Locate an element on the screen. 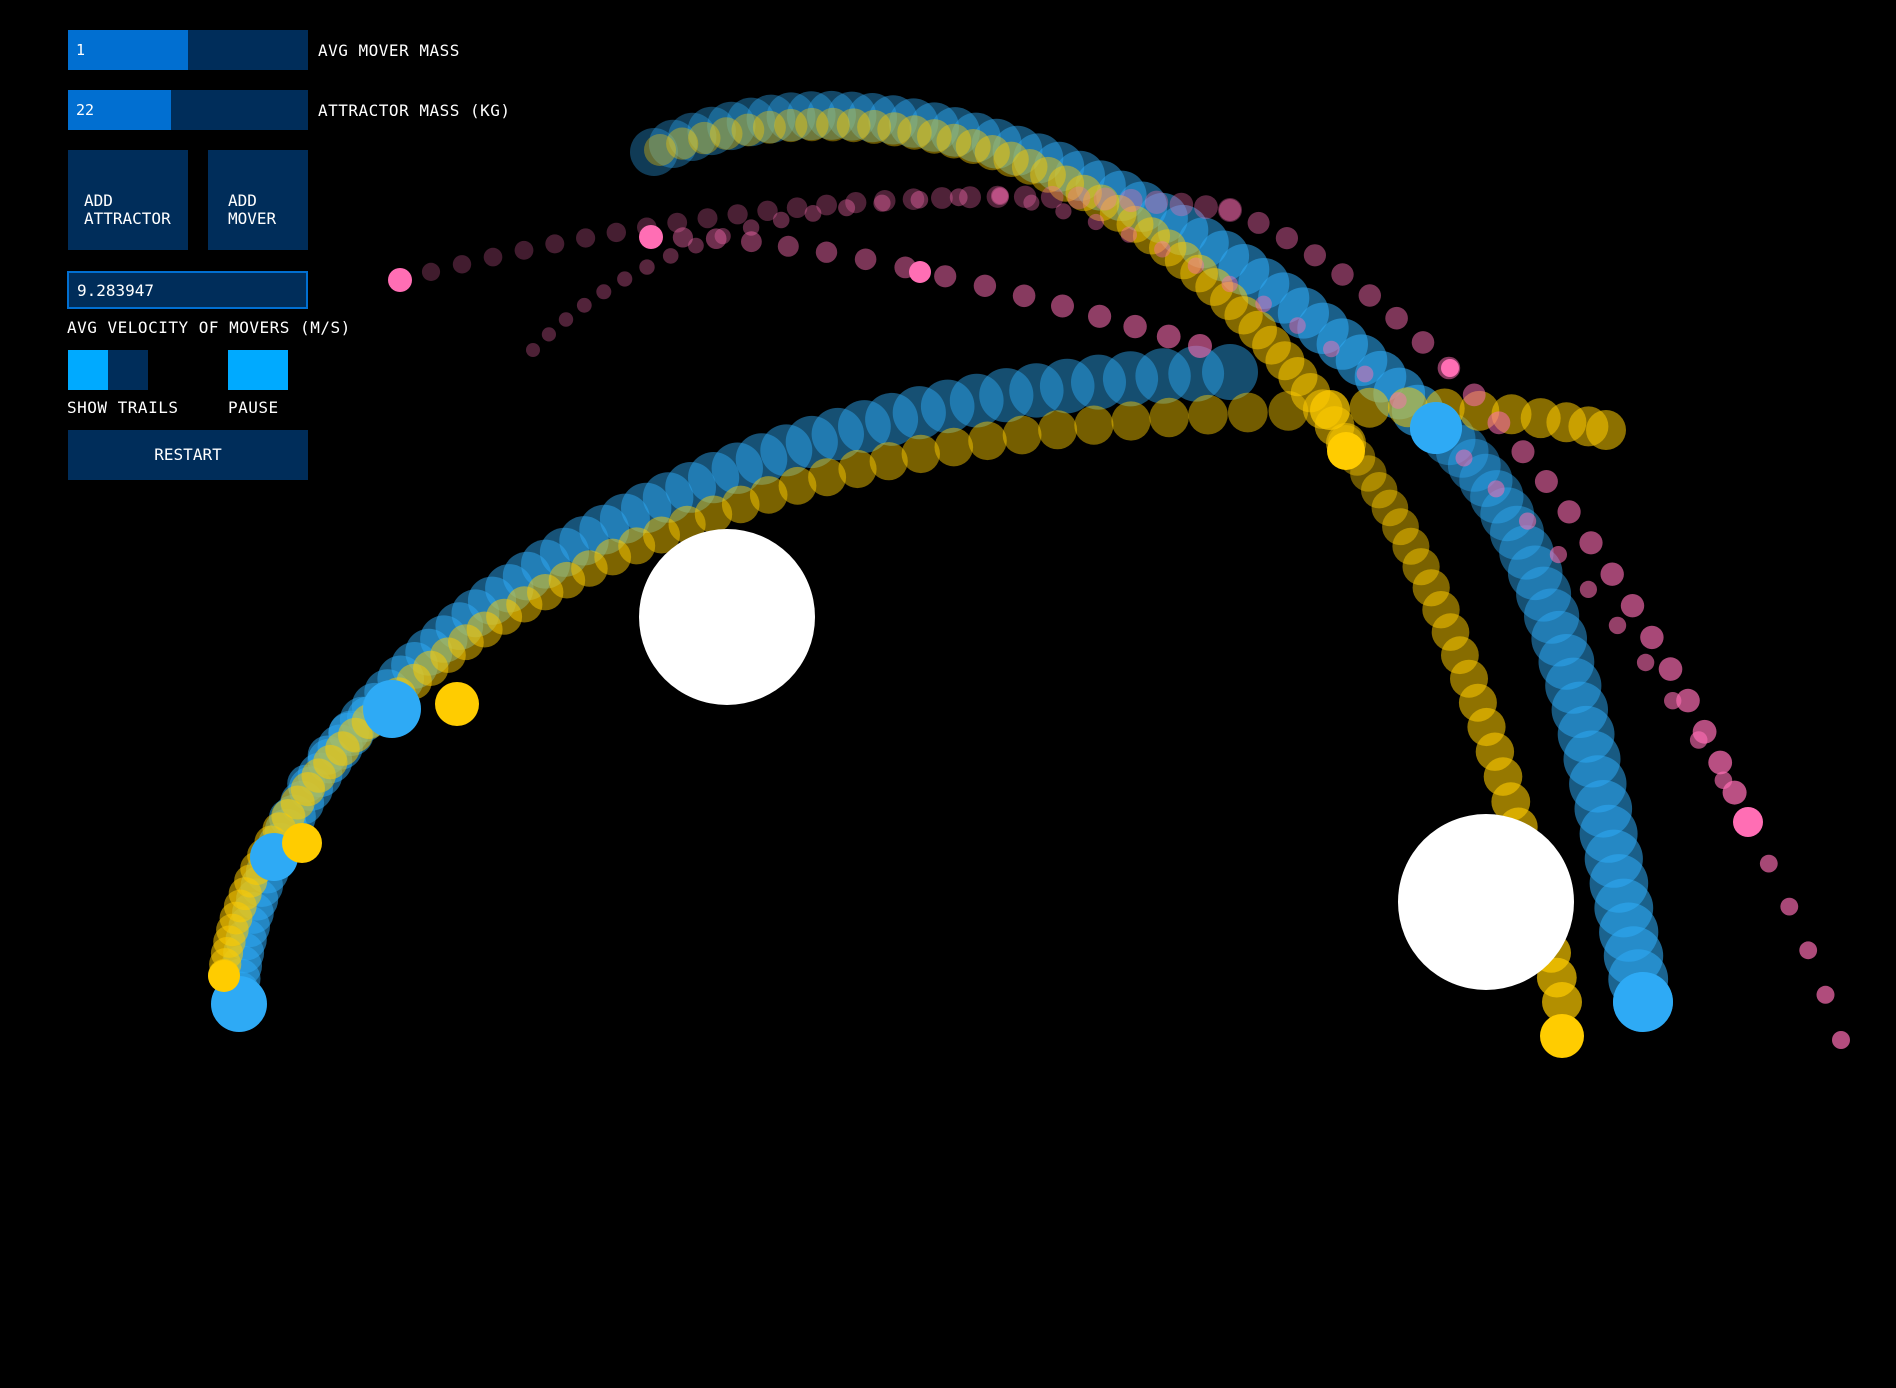  pause-toggle is located at coordinates (258, 370).